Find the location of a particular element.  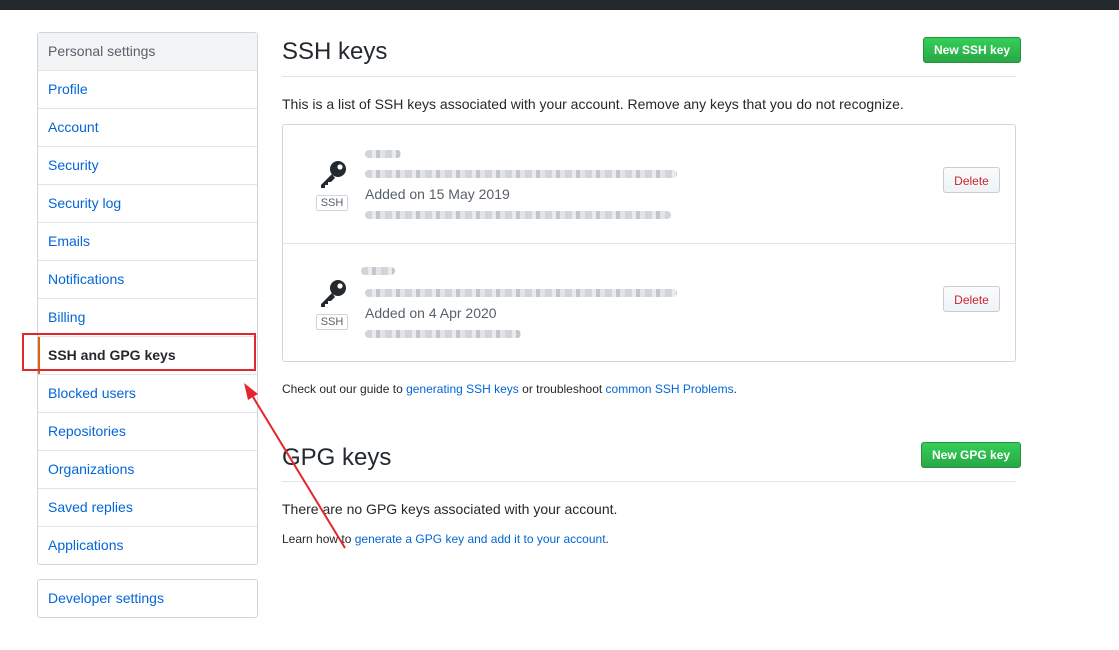

ssh-help-prefix: Check out our guide to is located at coordinates (344, 389).